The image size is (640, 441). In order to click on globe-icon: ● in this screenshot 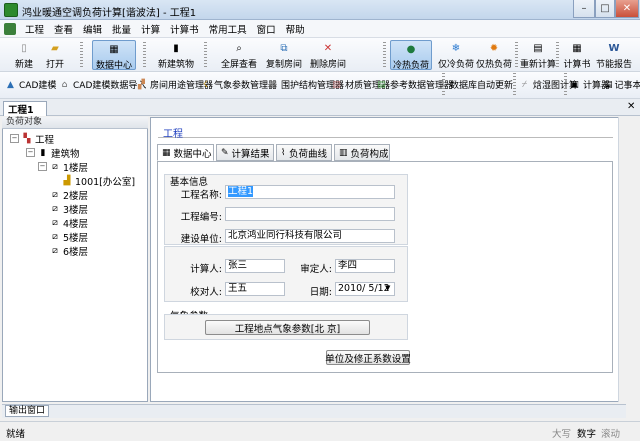, I will do `click(411, 49)`.